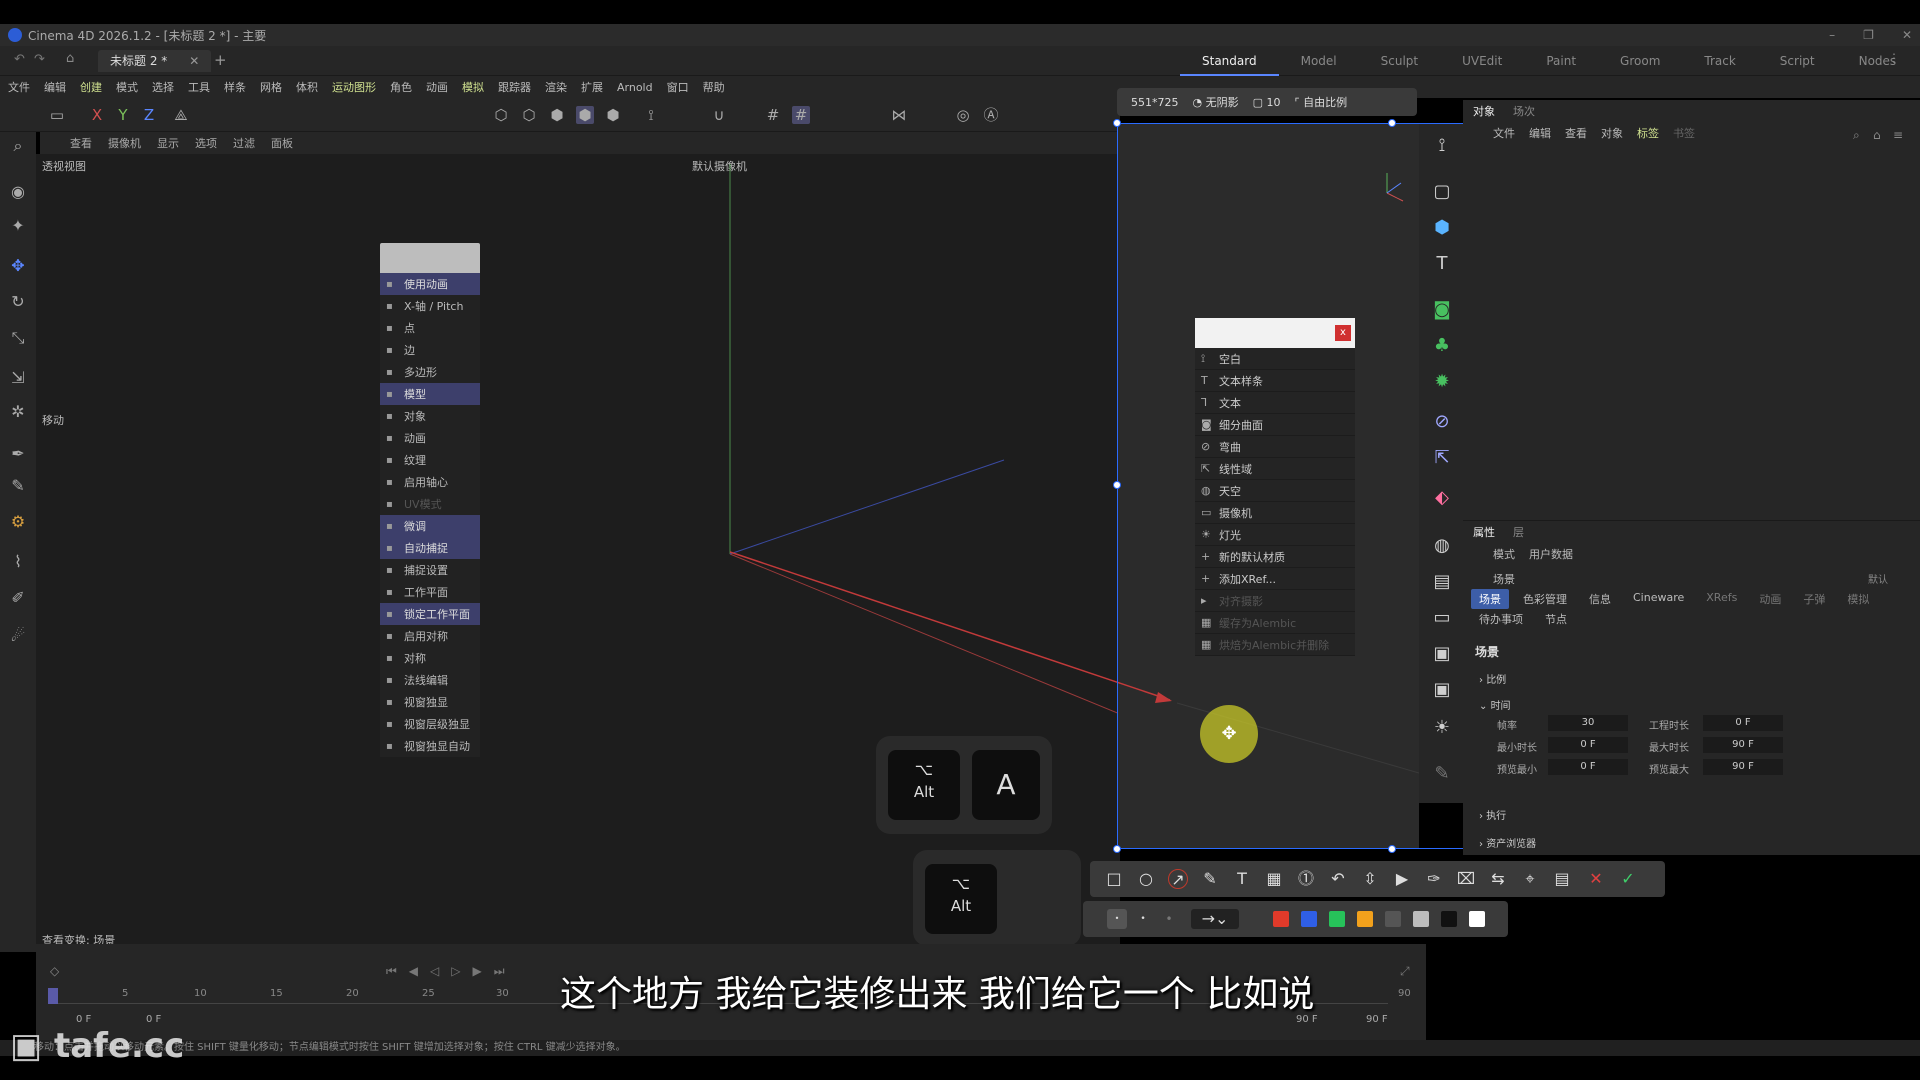  I want to click on layout-model: Model, so click(1319, 61).